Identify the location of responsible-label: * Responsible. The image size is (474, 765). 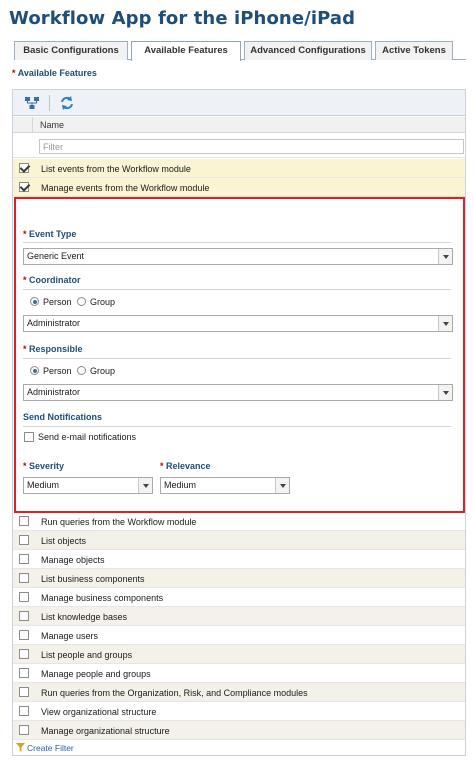
(53, 349).